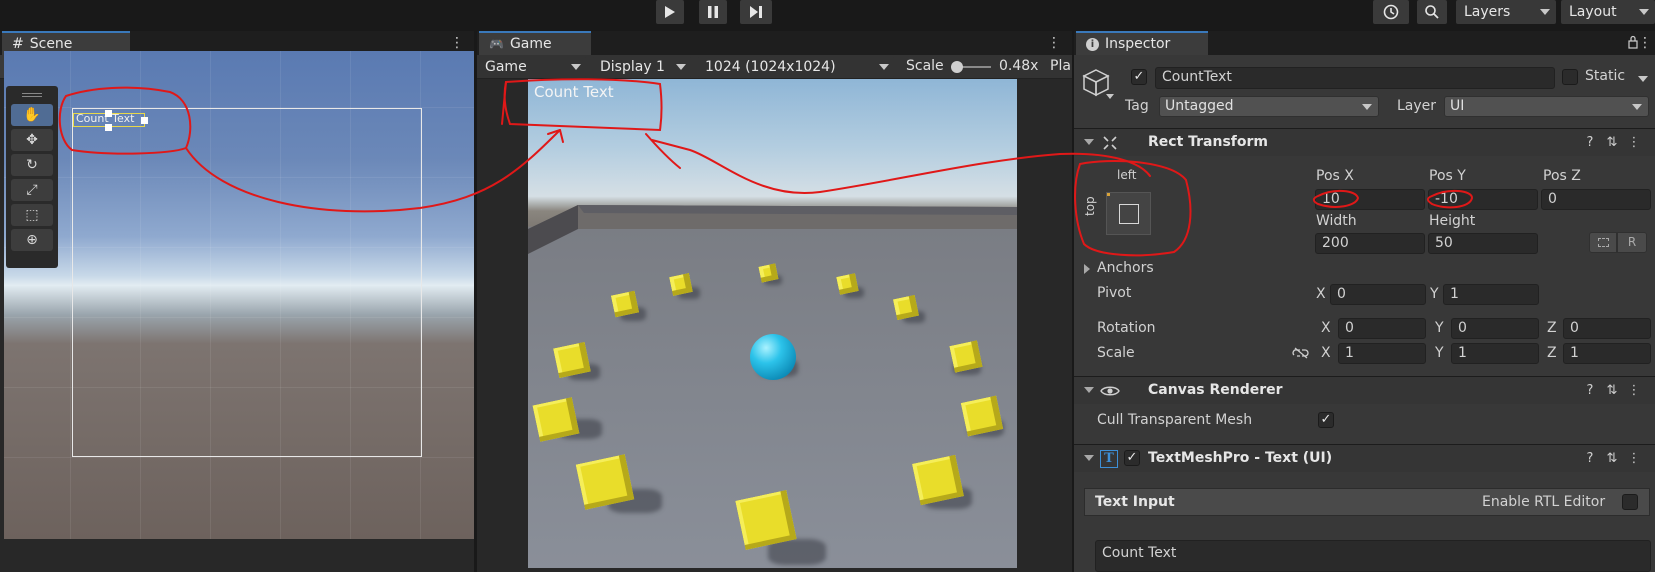  What do you see at coordinates (1335, 176) in the screenshot?
I see `pos-x-label: Pos X` at bounding box center [1335, 176].